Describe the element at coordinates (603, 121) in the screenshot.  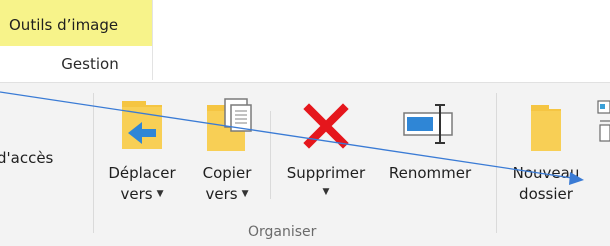
I see `partial-ribbon-icons` at that location.